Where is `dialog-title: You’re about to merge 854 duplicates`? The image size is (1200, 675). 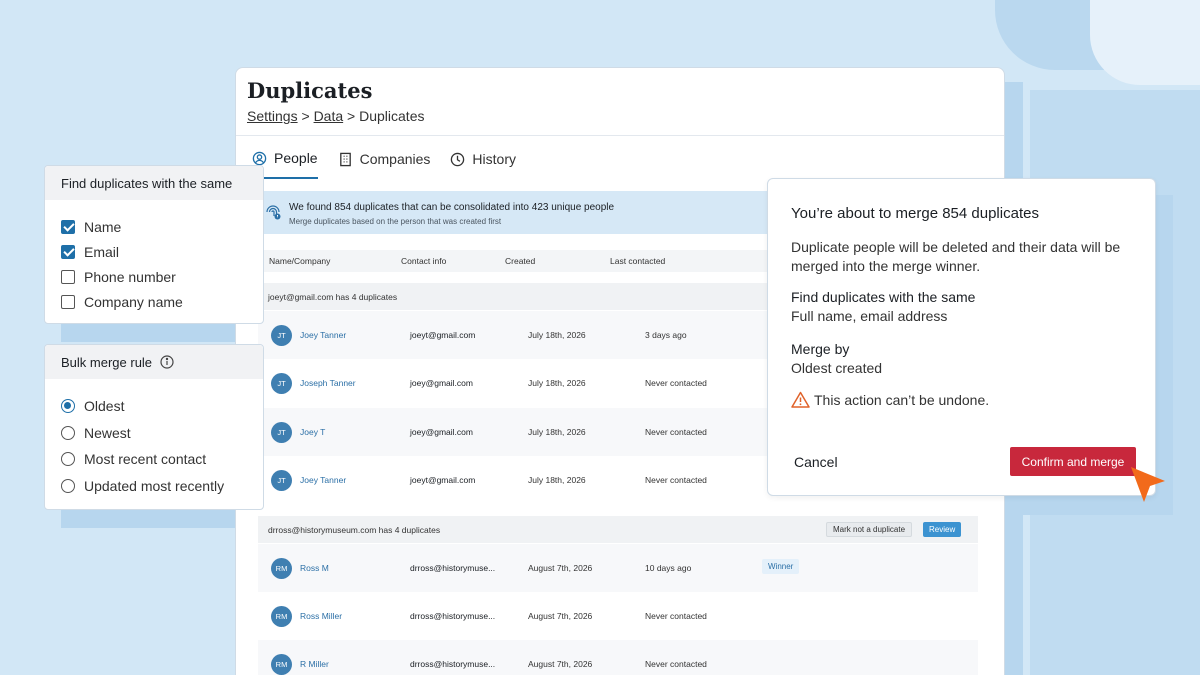 dialog-title: You’re about to merge 854 duplicates is located at coordinates (915, 213).